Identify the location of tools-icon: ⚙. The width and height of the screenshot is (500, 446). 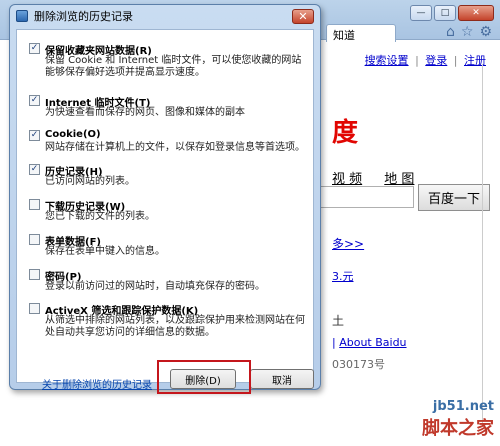
(485, 32).